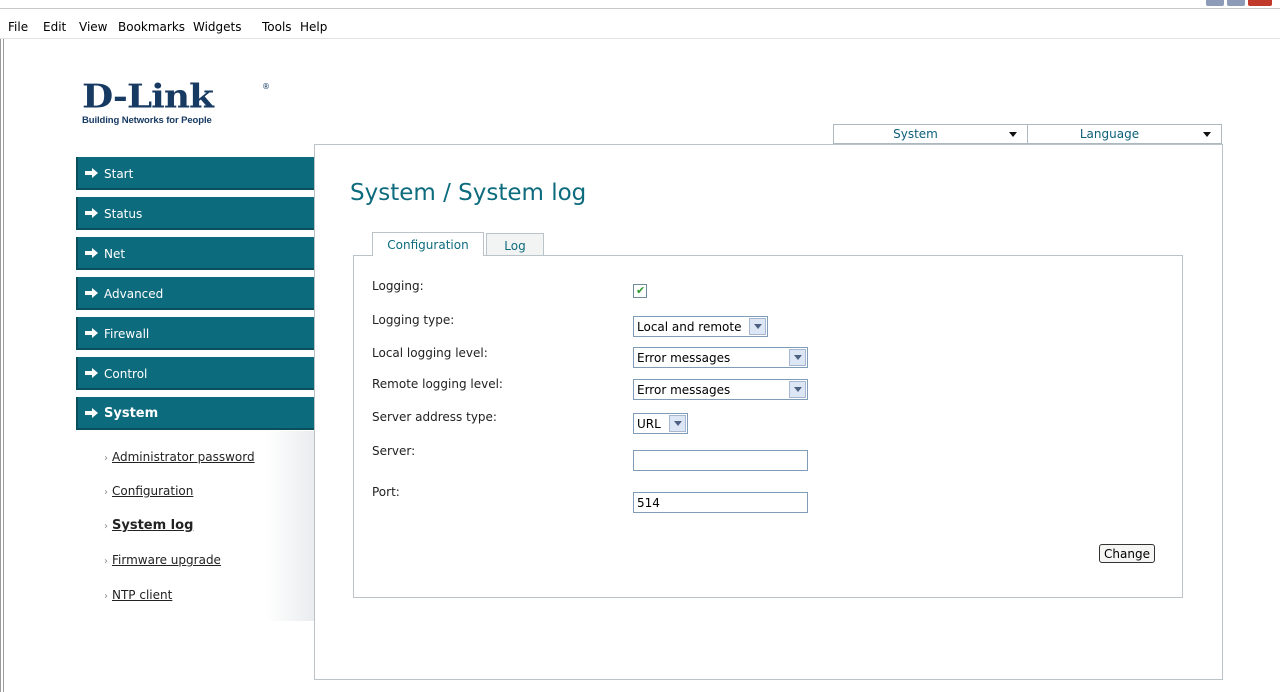  What do you see at coordinates (195, 373) in the screenshot?
I see `sidebar-item-control: Control` at bounding box center [195, 373].